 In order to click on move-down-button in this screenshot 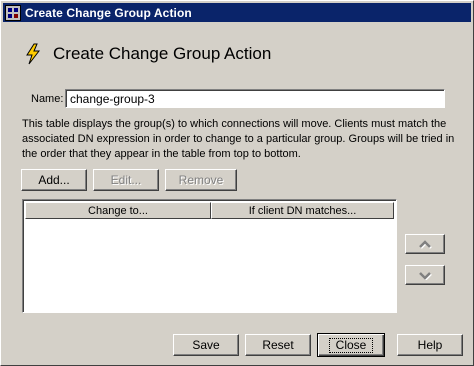, I will do `click(425, 275)`.